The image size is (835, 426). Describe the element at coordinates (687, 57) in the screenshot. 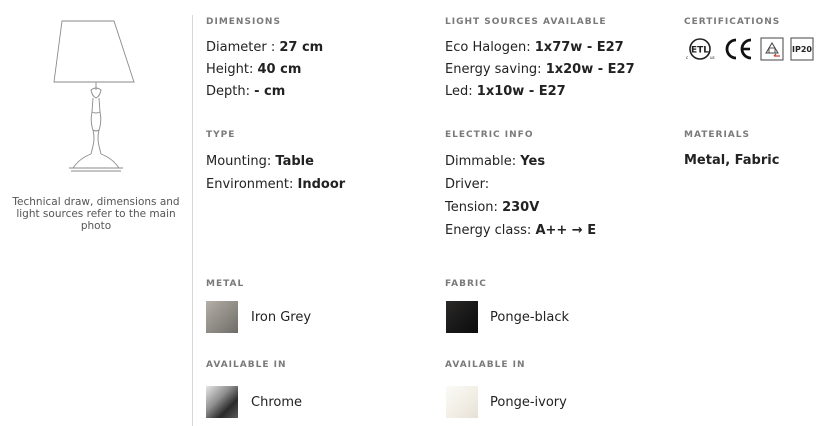

I see `svg-text: c` at that location.